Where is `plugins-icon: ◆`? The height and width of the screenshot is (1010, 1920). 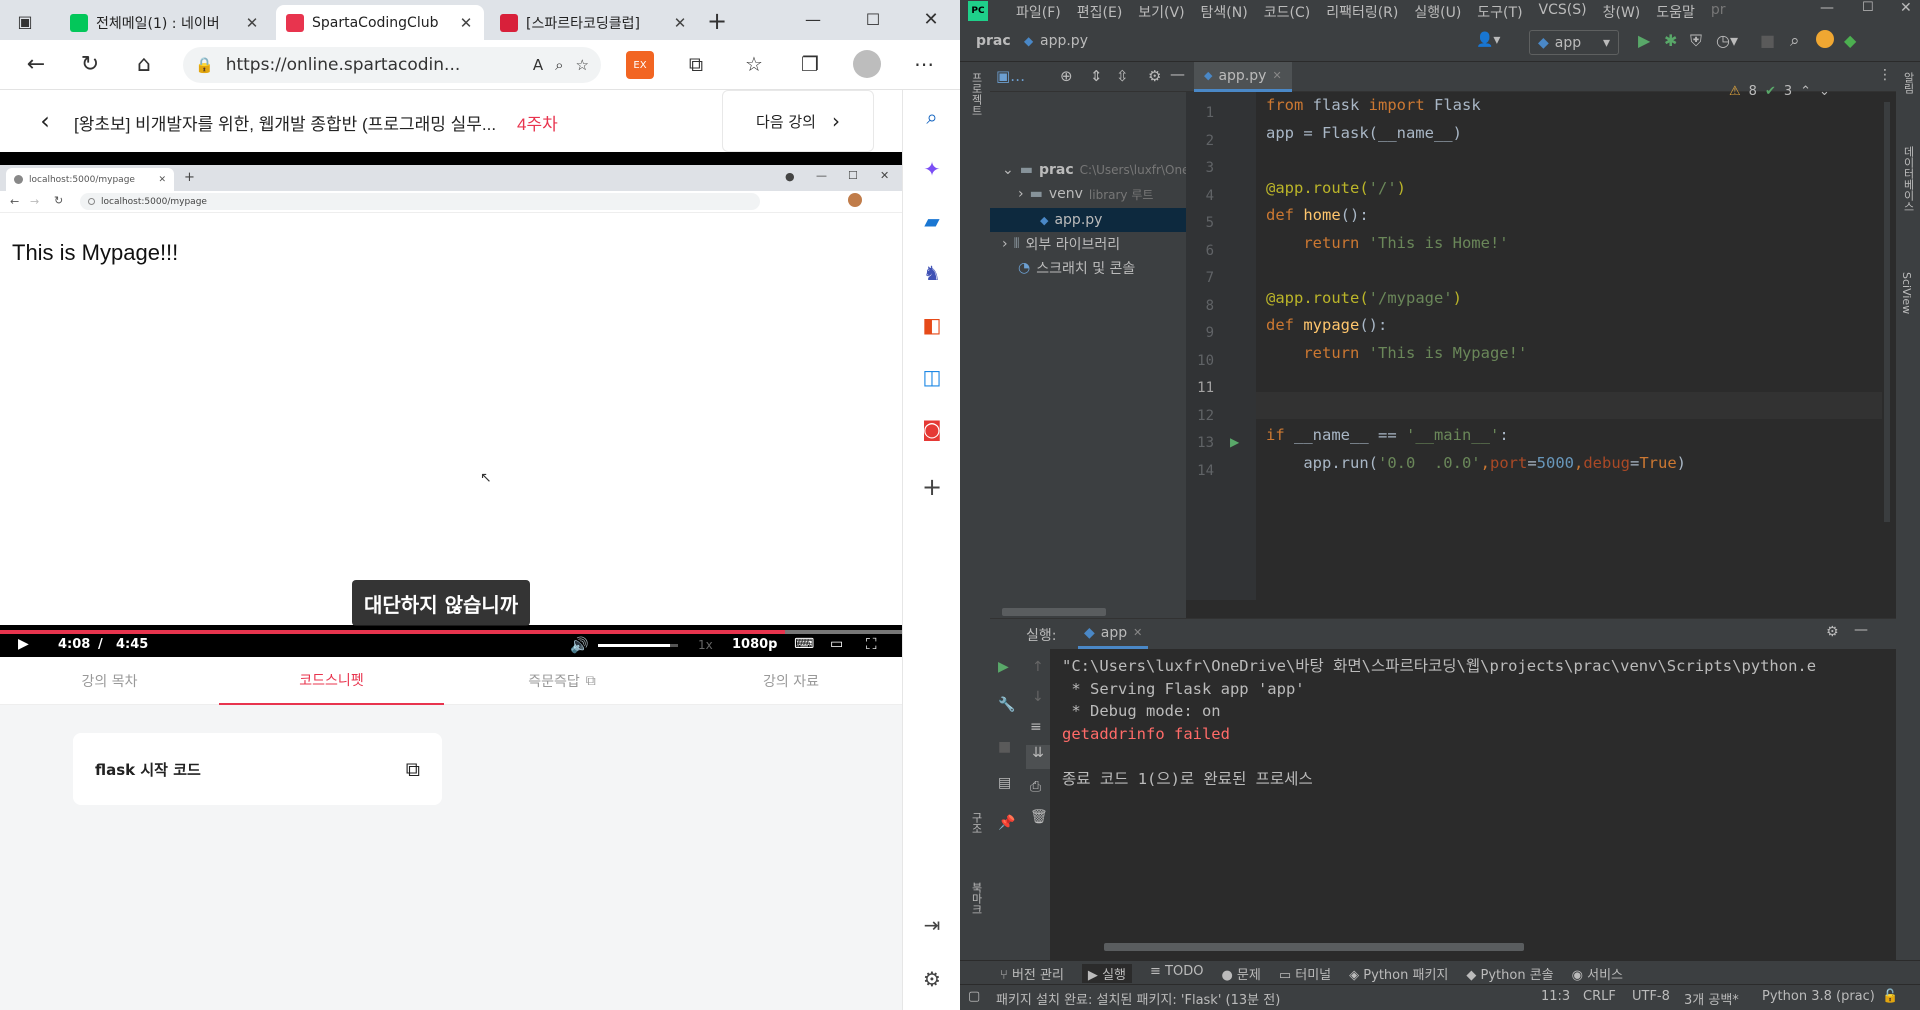 plugins-icon: ◆ is located at coordinates (1850, 40).